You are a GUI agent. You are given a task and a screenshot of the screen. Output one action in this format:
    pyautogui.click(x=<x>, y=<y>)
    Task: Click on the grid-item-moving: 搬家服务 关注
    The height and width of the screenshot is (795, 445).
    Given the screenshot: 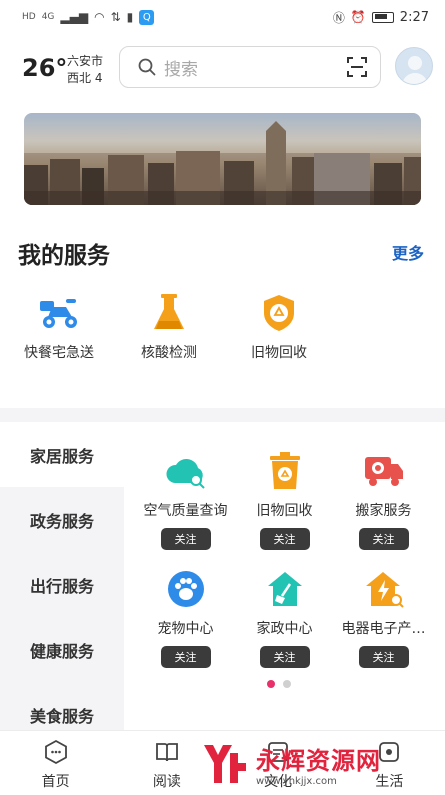 What is the action you would take?
    pyautogui.click(x=383, y=500)
    